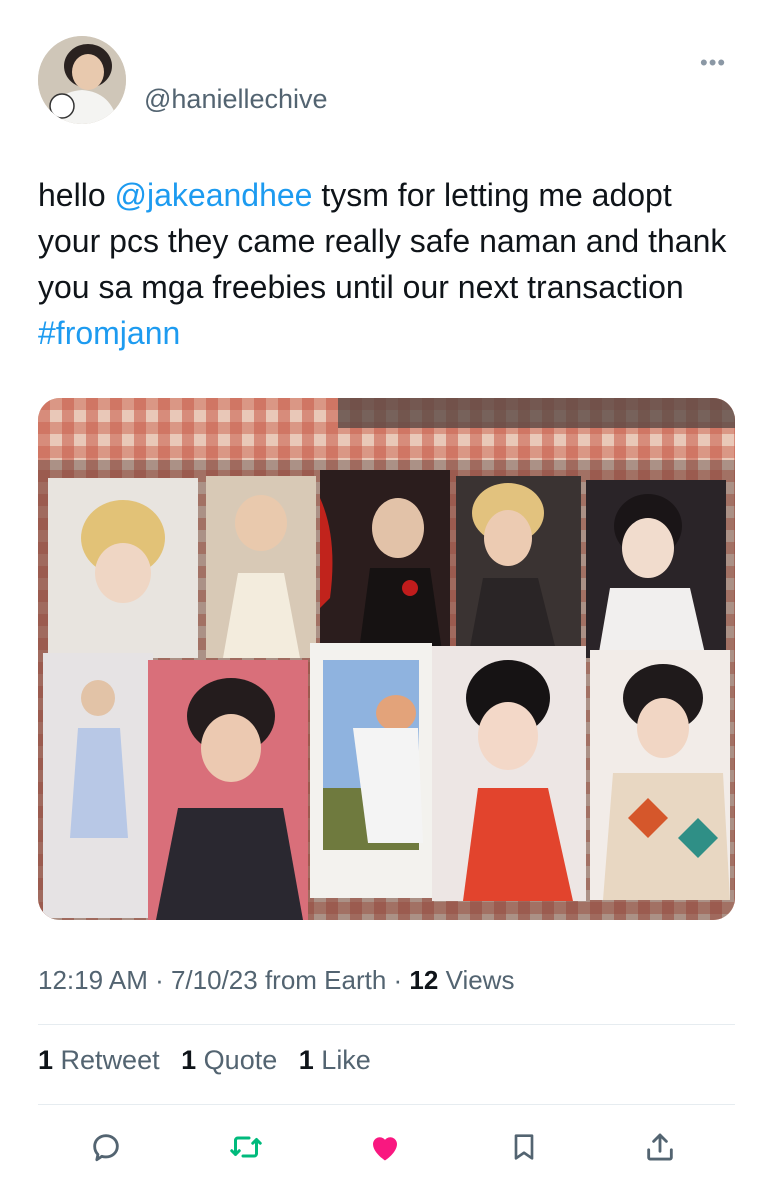 The height and width of the screenshot is (1200, 771). I want to click on retweet-button, so click(246, 1147).